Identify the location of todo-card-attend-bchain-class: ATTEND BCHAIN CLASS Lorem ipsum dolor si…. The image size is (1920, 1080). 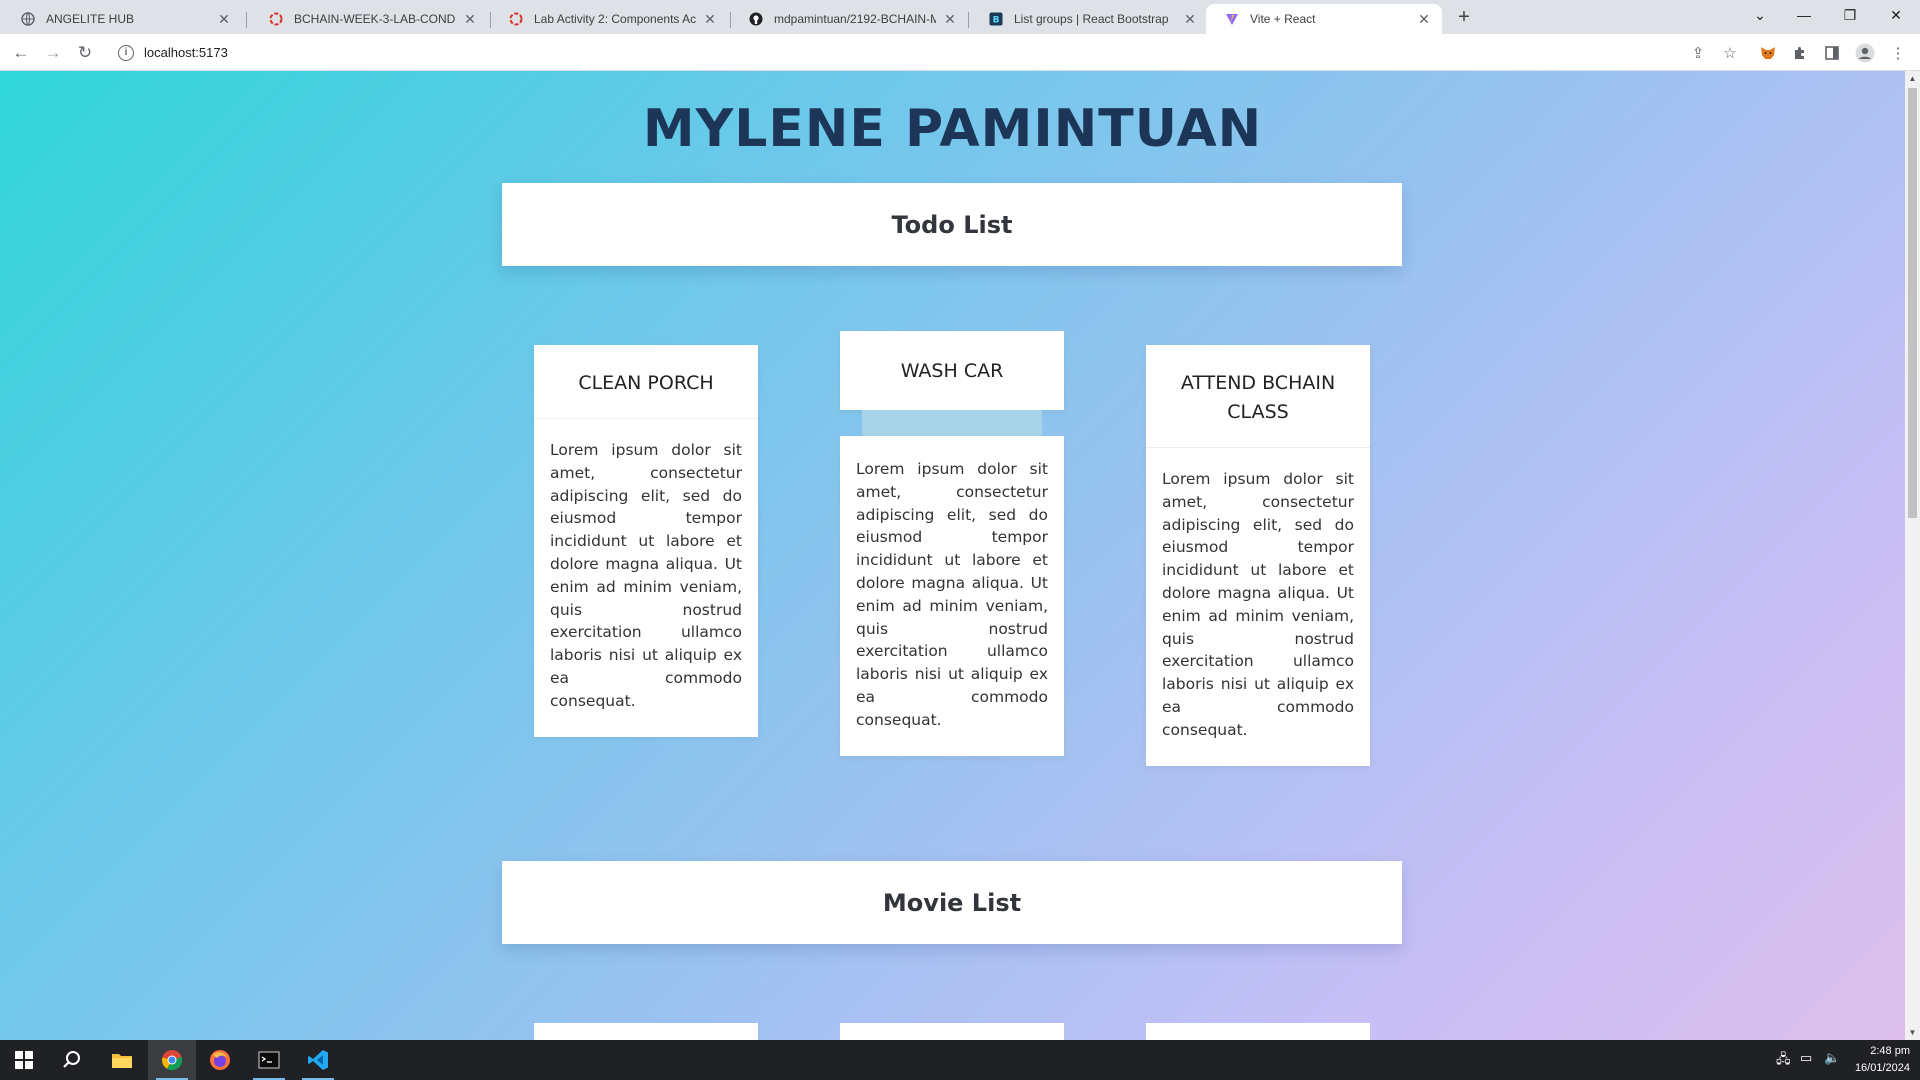
(1258, 555).